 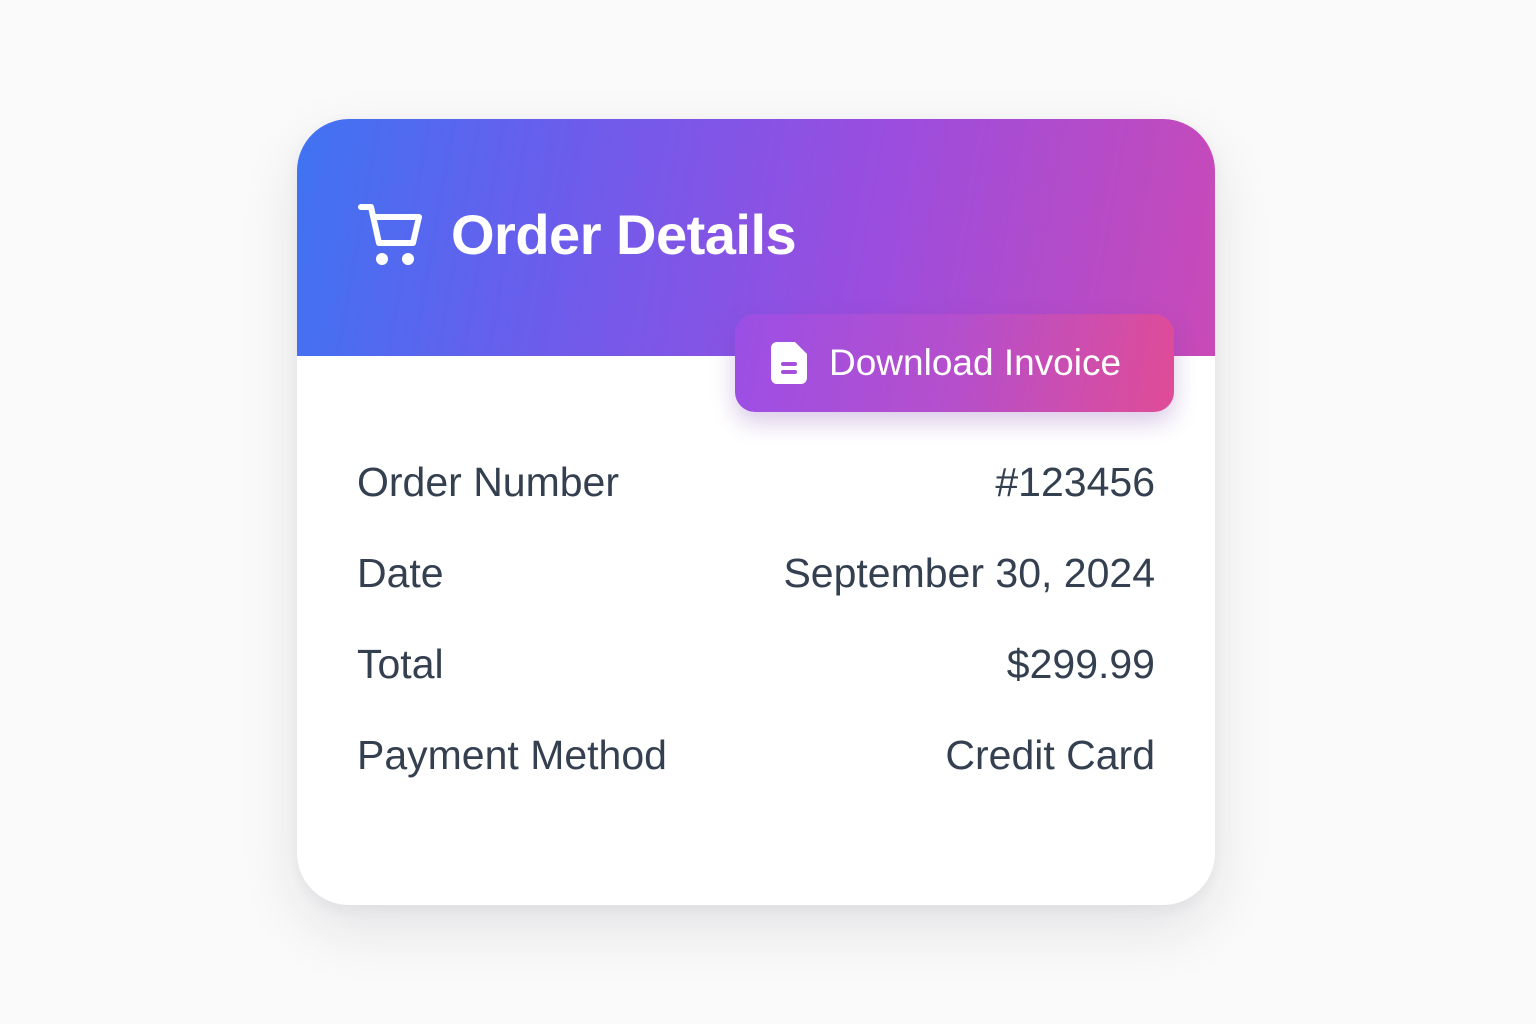 What do you see at coordinates (1075, 482) in the screenshot?
I see `detail-value: #123456` at bounding box center [1075, 482].